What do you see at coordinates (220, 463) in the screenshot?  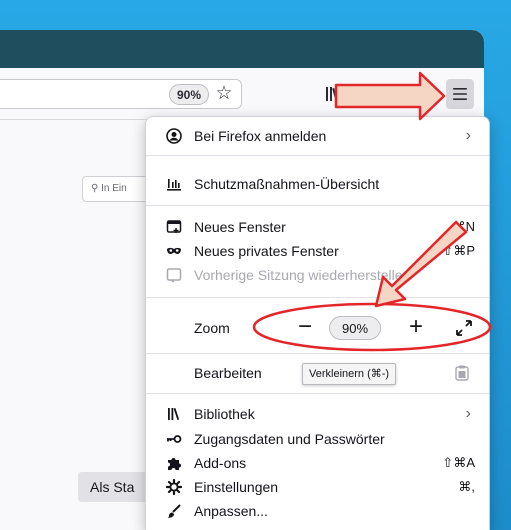 I see `menu-item-label: Add-ons` at bounding box center [220, 463].